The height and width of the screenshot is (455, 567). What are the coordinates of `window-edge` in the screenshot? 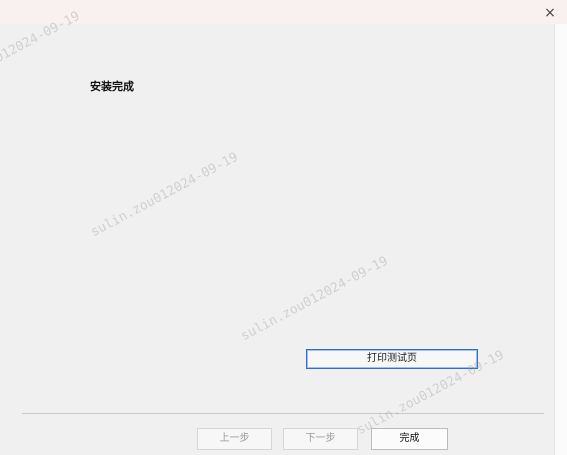 It's located at (560, 239).